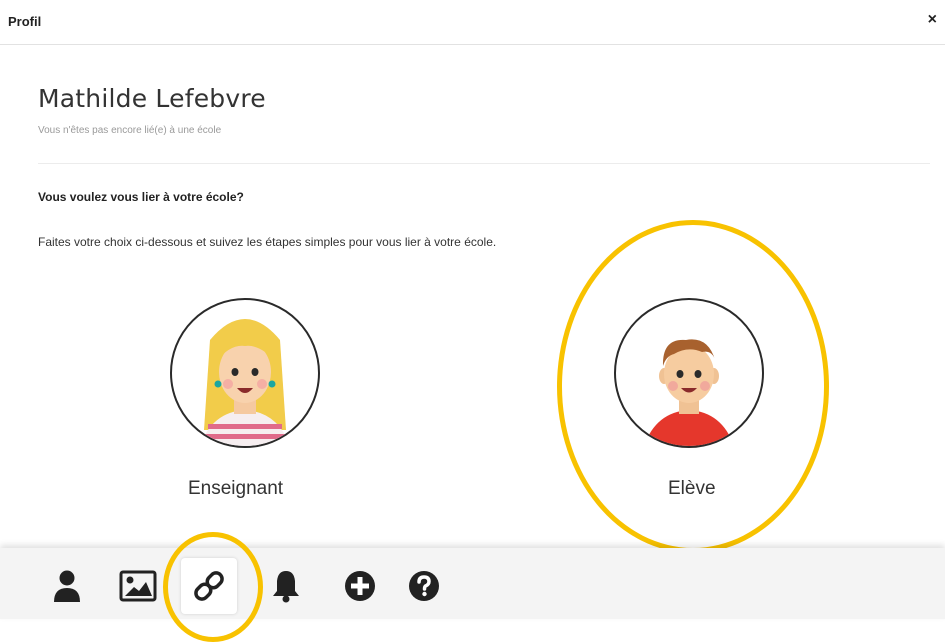 The image size is (945, 642). I want to click on modal-title: Profil, so click(25, 21).